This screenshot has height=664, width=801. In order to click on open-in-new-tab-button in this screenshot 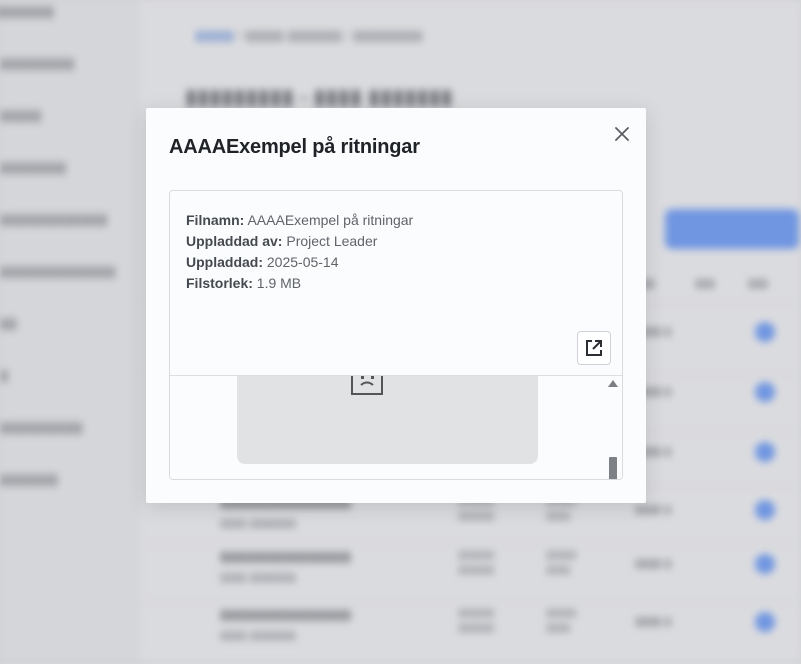, I will do `click(594, 348)`.